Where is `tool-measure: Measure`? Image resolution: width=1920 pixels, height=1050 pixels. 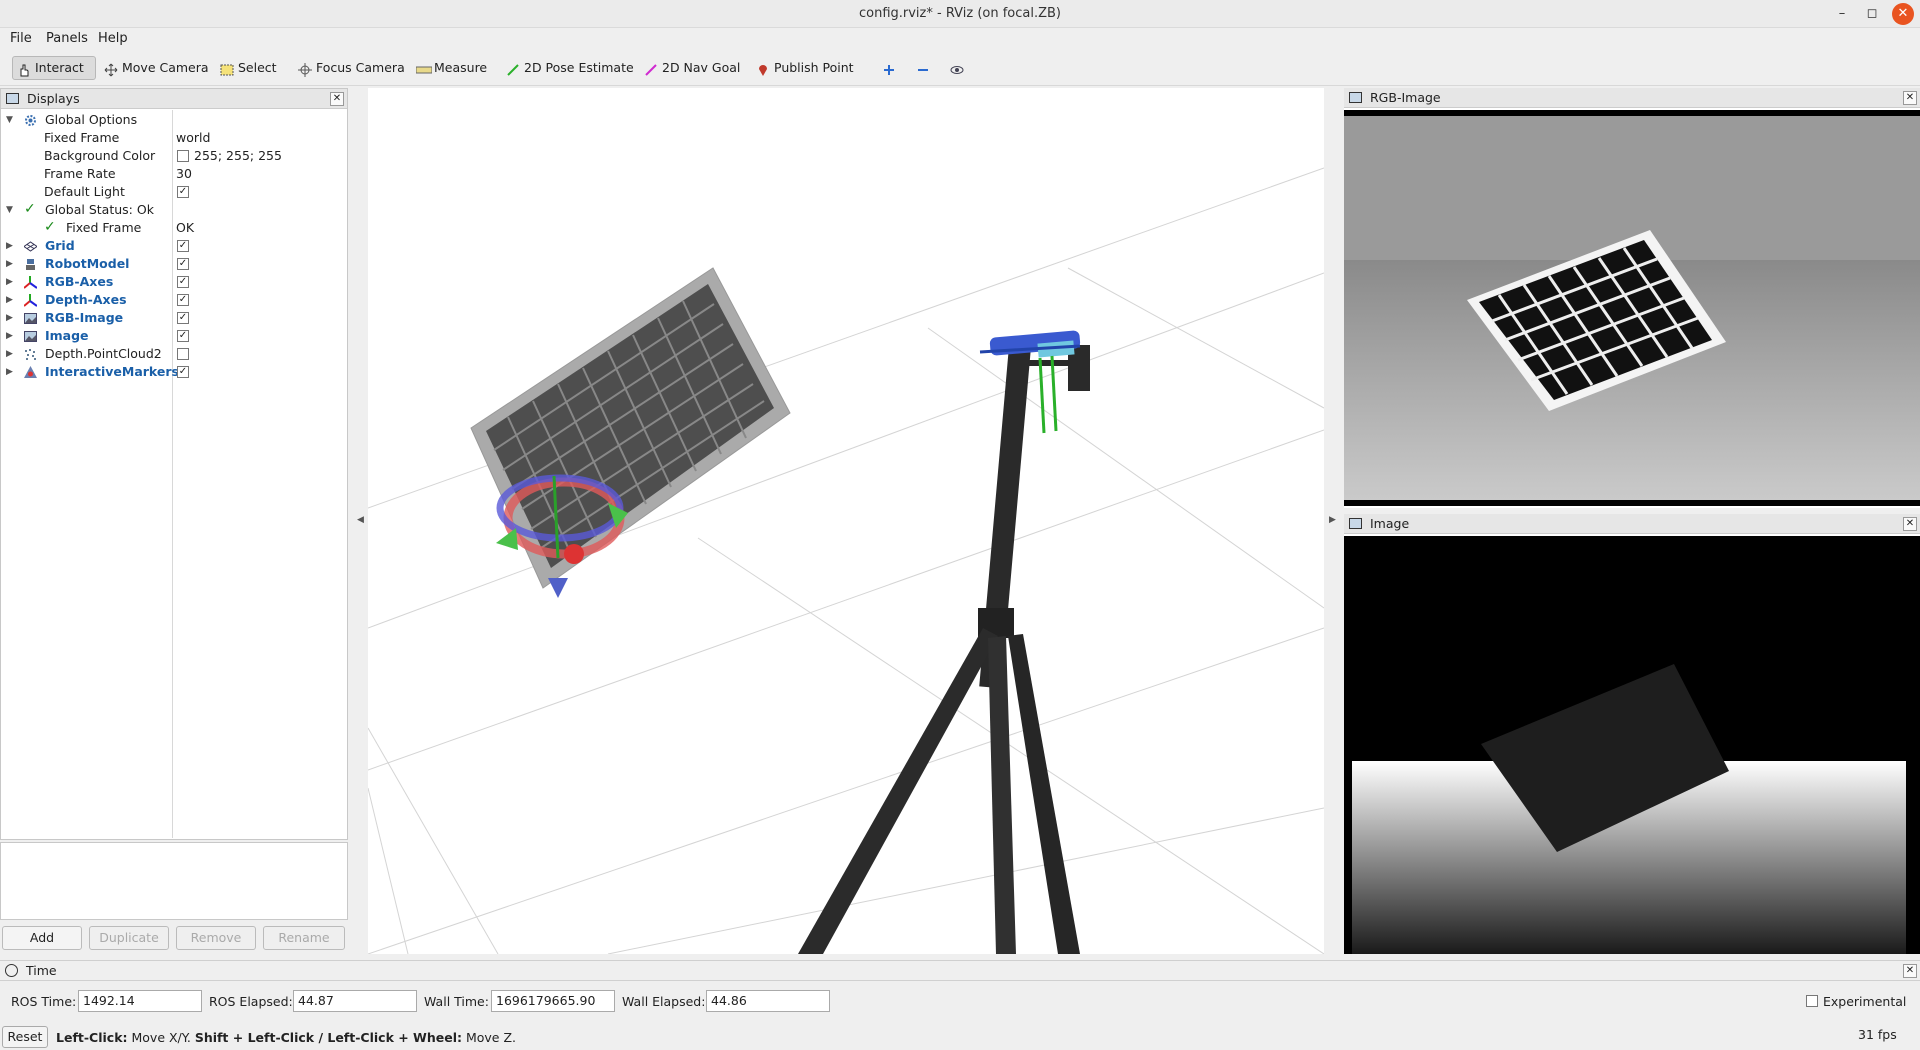
tool-measure: Measure is located at coordinates (451, 68).